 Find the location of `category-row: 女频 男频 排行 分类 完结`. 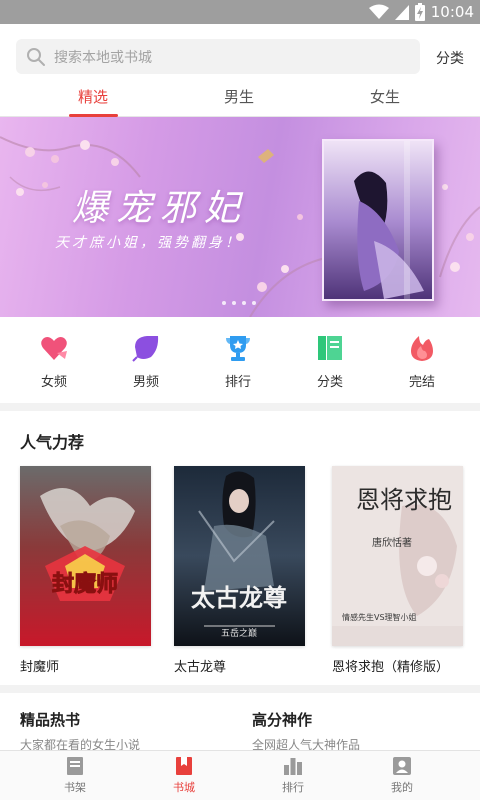

category-row: 女频 男频 排行 分类 完结 is located at coordinates (240, 360).